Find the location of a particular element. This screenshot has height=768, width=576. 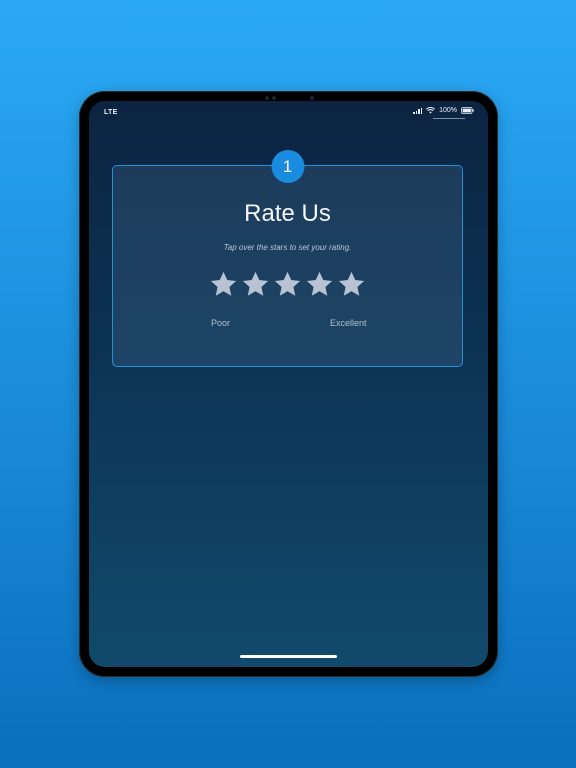

star-3-icon is located at coordinates (287, 284).